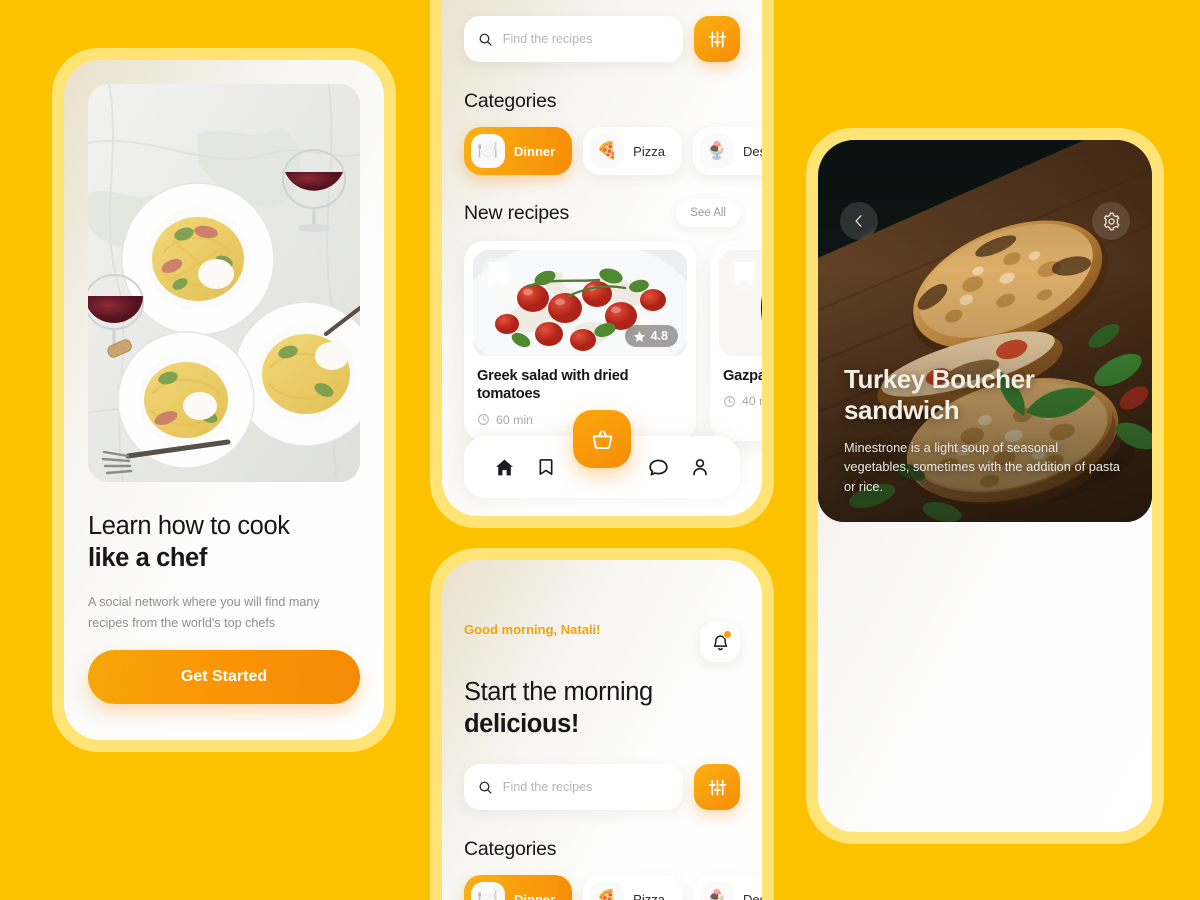 This screenshot has height=900, width=1200. What do you see at coordinates (659, 336) in the screenshot?
I see `recipe-rating-value: 4.8` at bounding box center [659, 336].